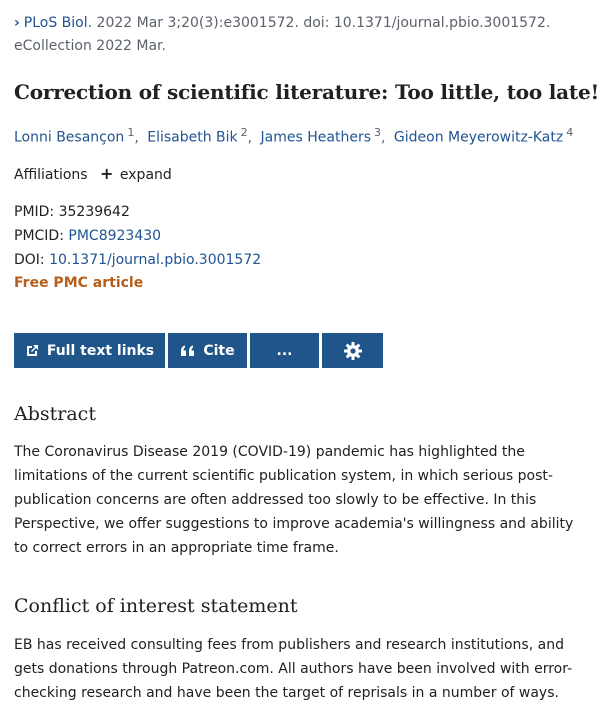  I want to click on cite-button: Cite, so click(207, 350).